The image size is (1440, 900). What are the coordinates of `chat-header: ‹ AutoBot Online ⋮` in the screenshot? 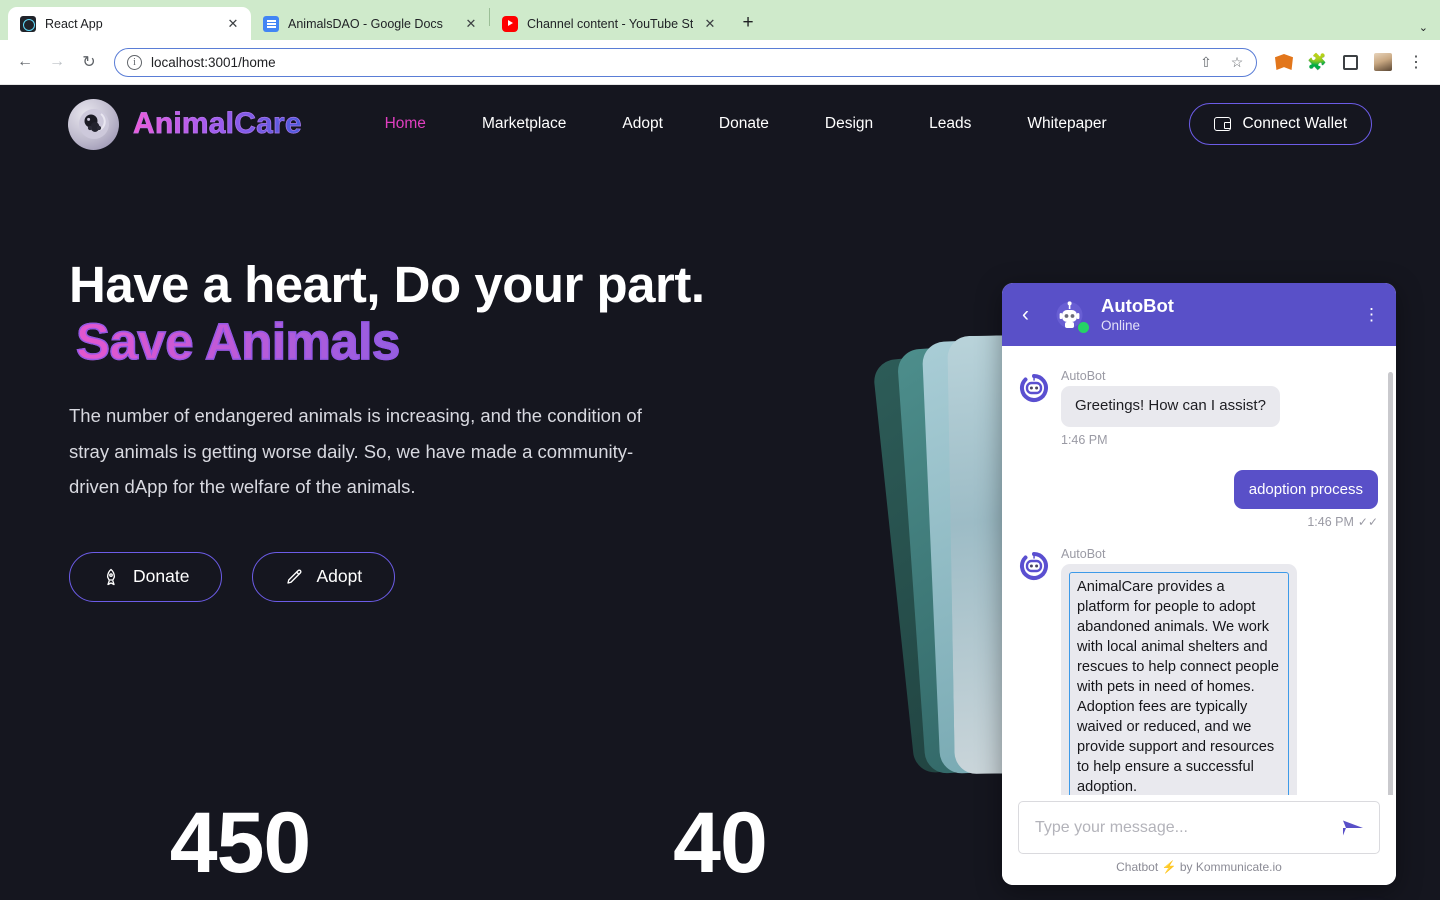 It's located at (1199, 314).